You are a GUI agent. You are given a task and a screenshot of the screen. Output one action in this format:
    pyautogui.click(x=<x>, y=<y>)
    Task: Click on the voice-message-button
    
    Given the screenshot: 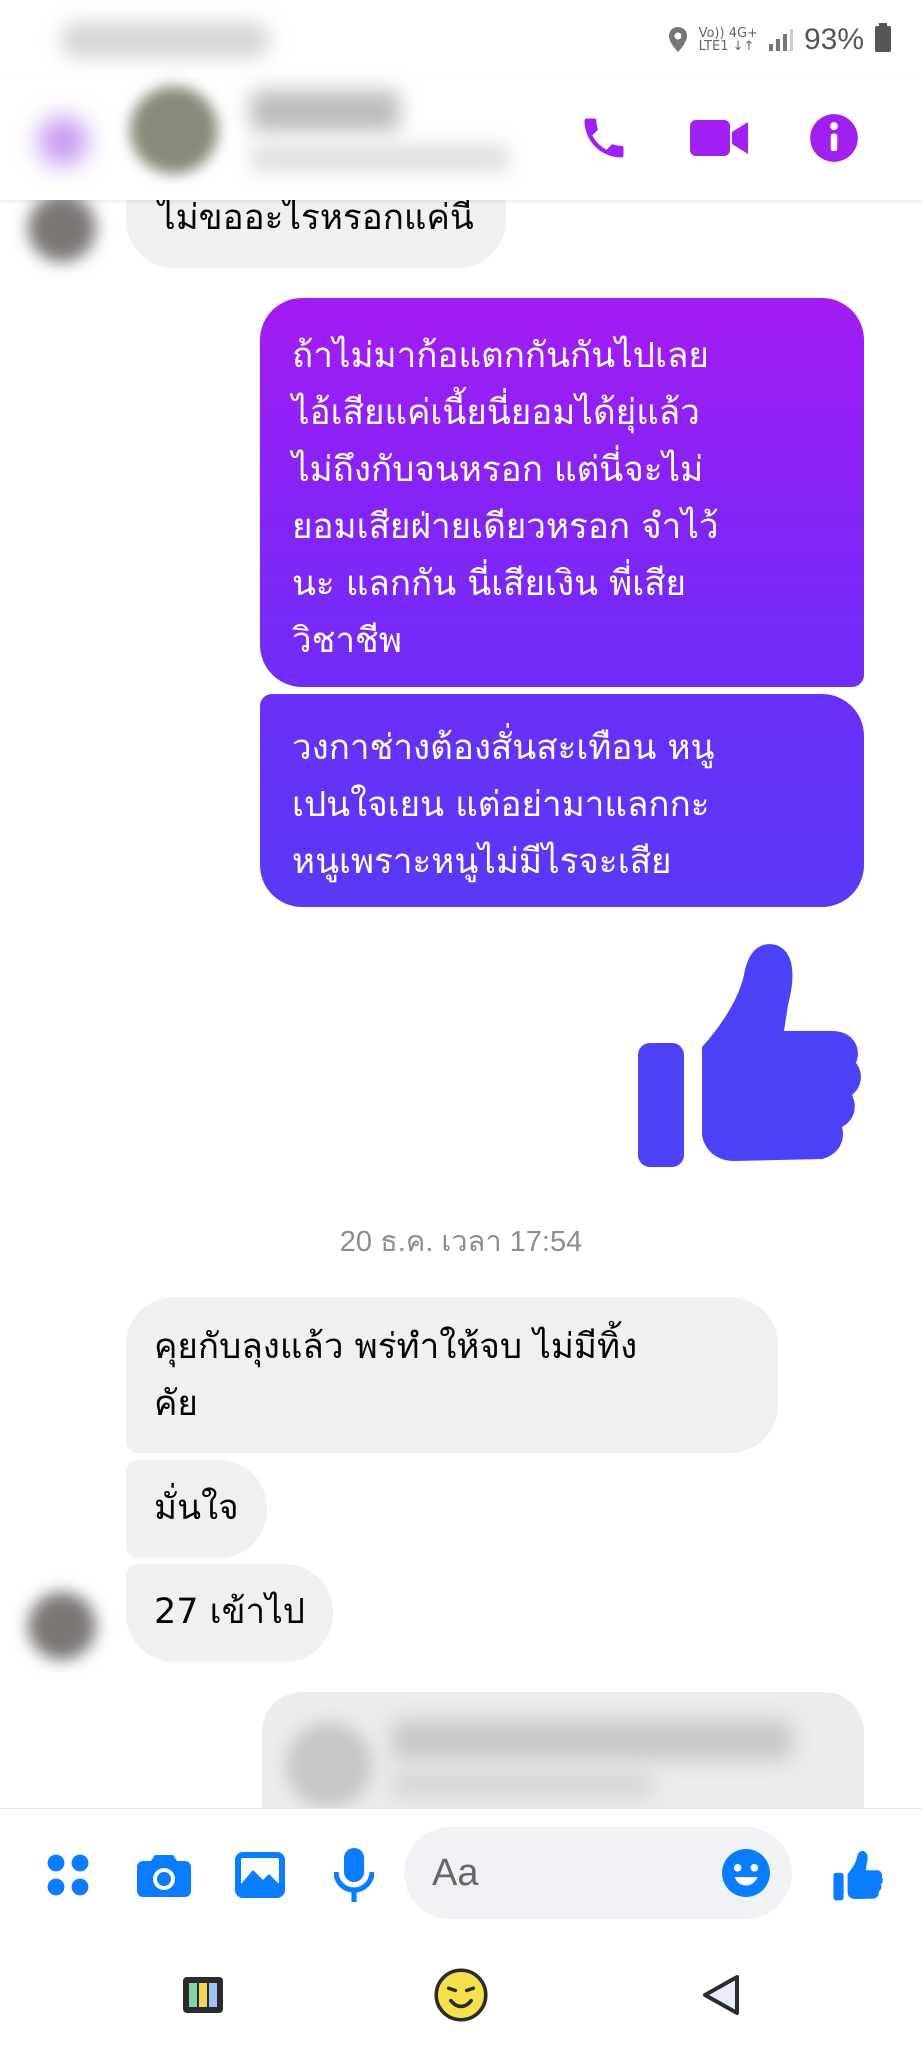 What is the action you would take?
    pyautogui.click(x=354, y=1875)
    